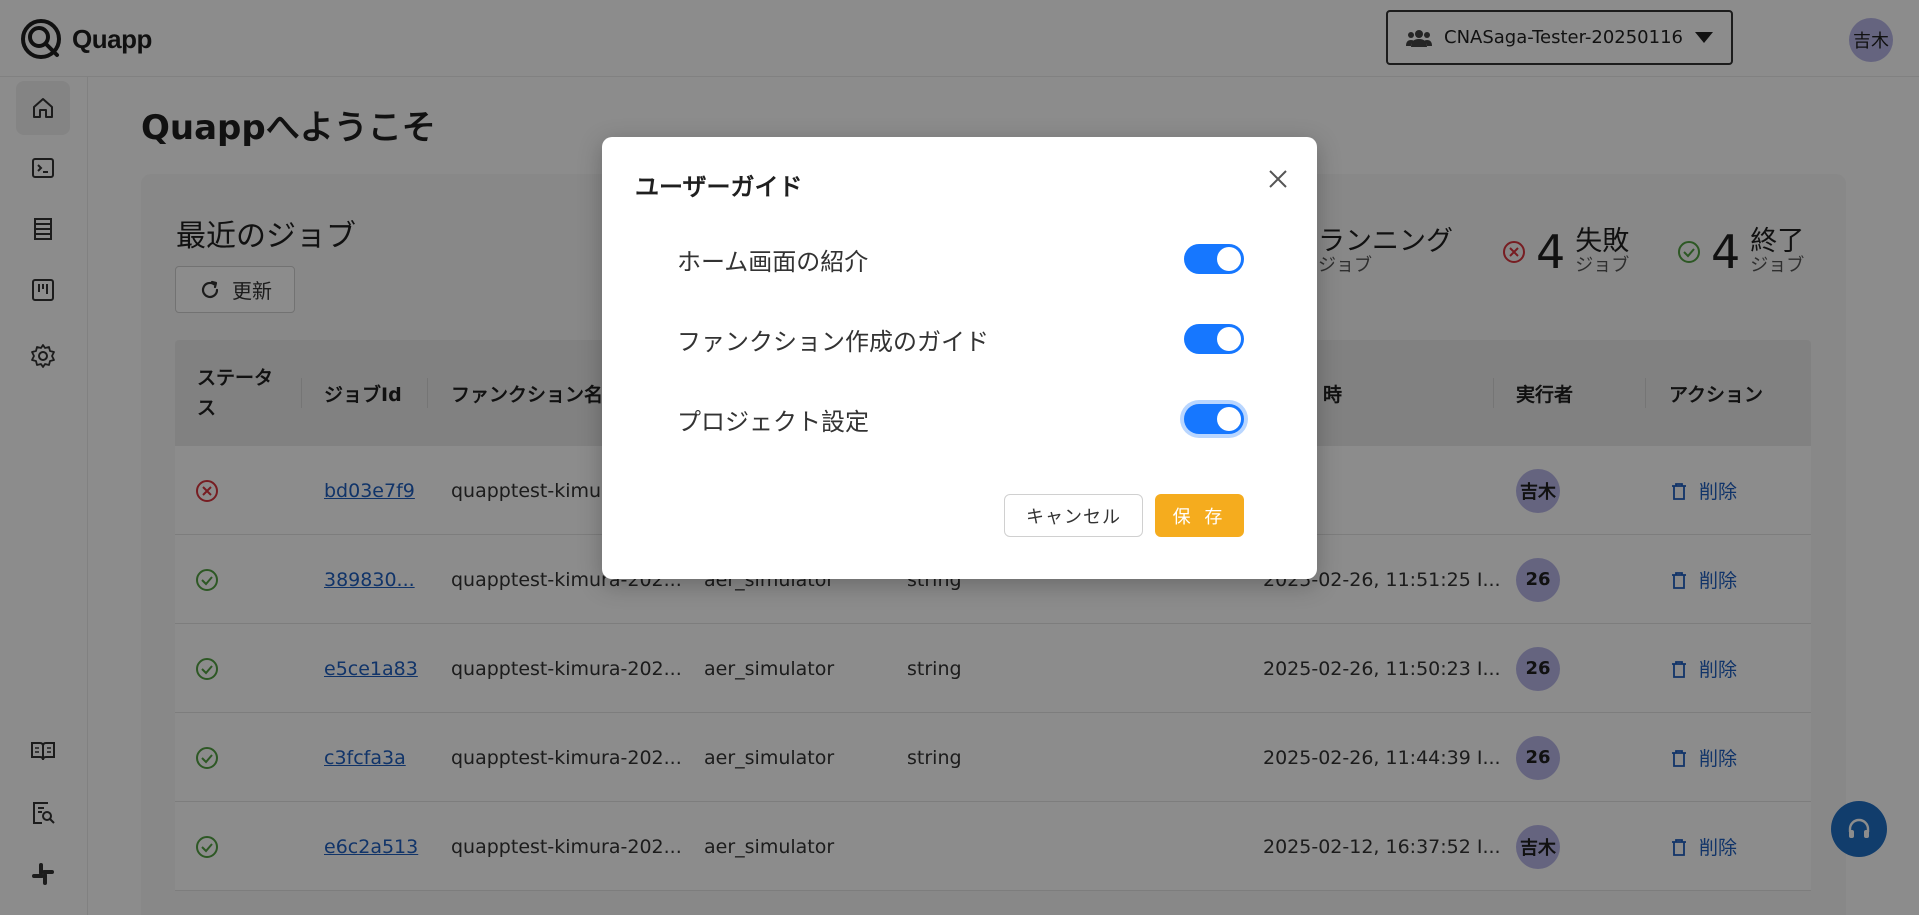 This screenshot has height=915, width=1919. I want to click on cancel-button: キャンセル, so click(1073, 515).